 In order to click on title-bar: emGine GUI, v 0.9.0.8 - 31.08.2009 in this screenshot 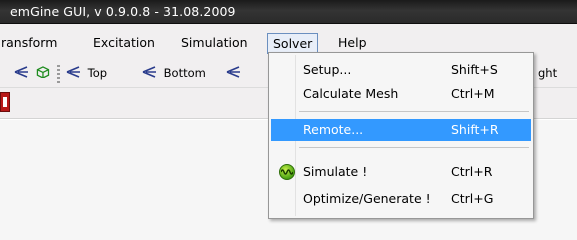, I will do `click(288, 12)`.